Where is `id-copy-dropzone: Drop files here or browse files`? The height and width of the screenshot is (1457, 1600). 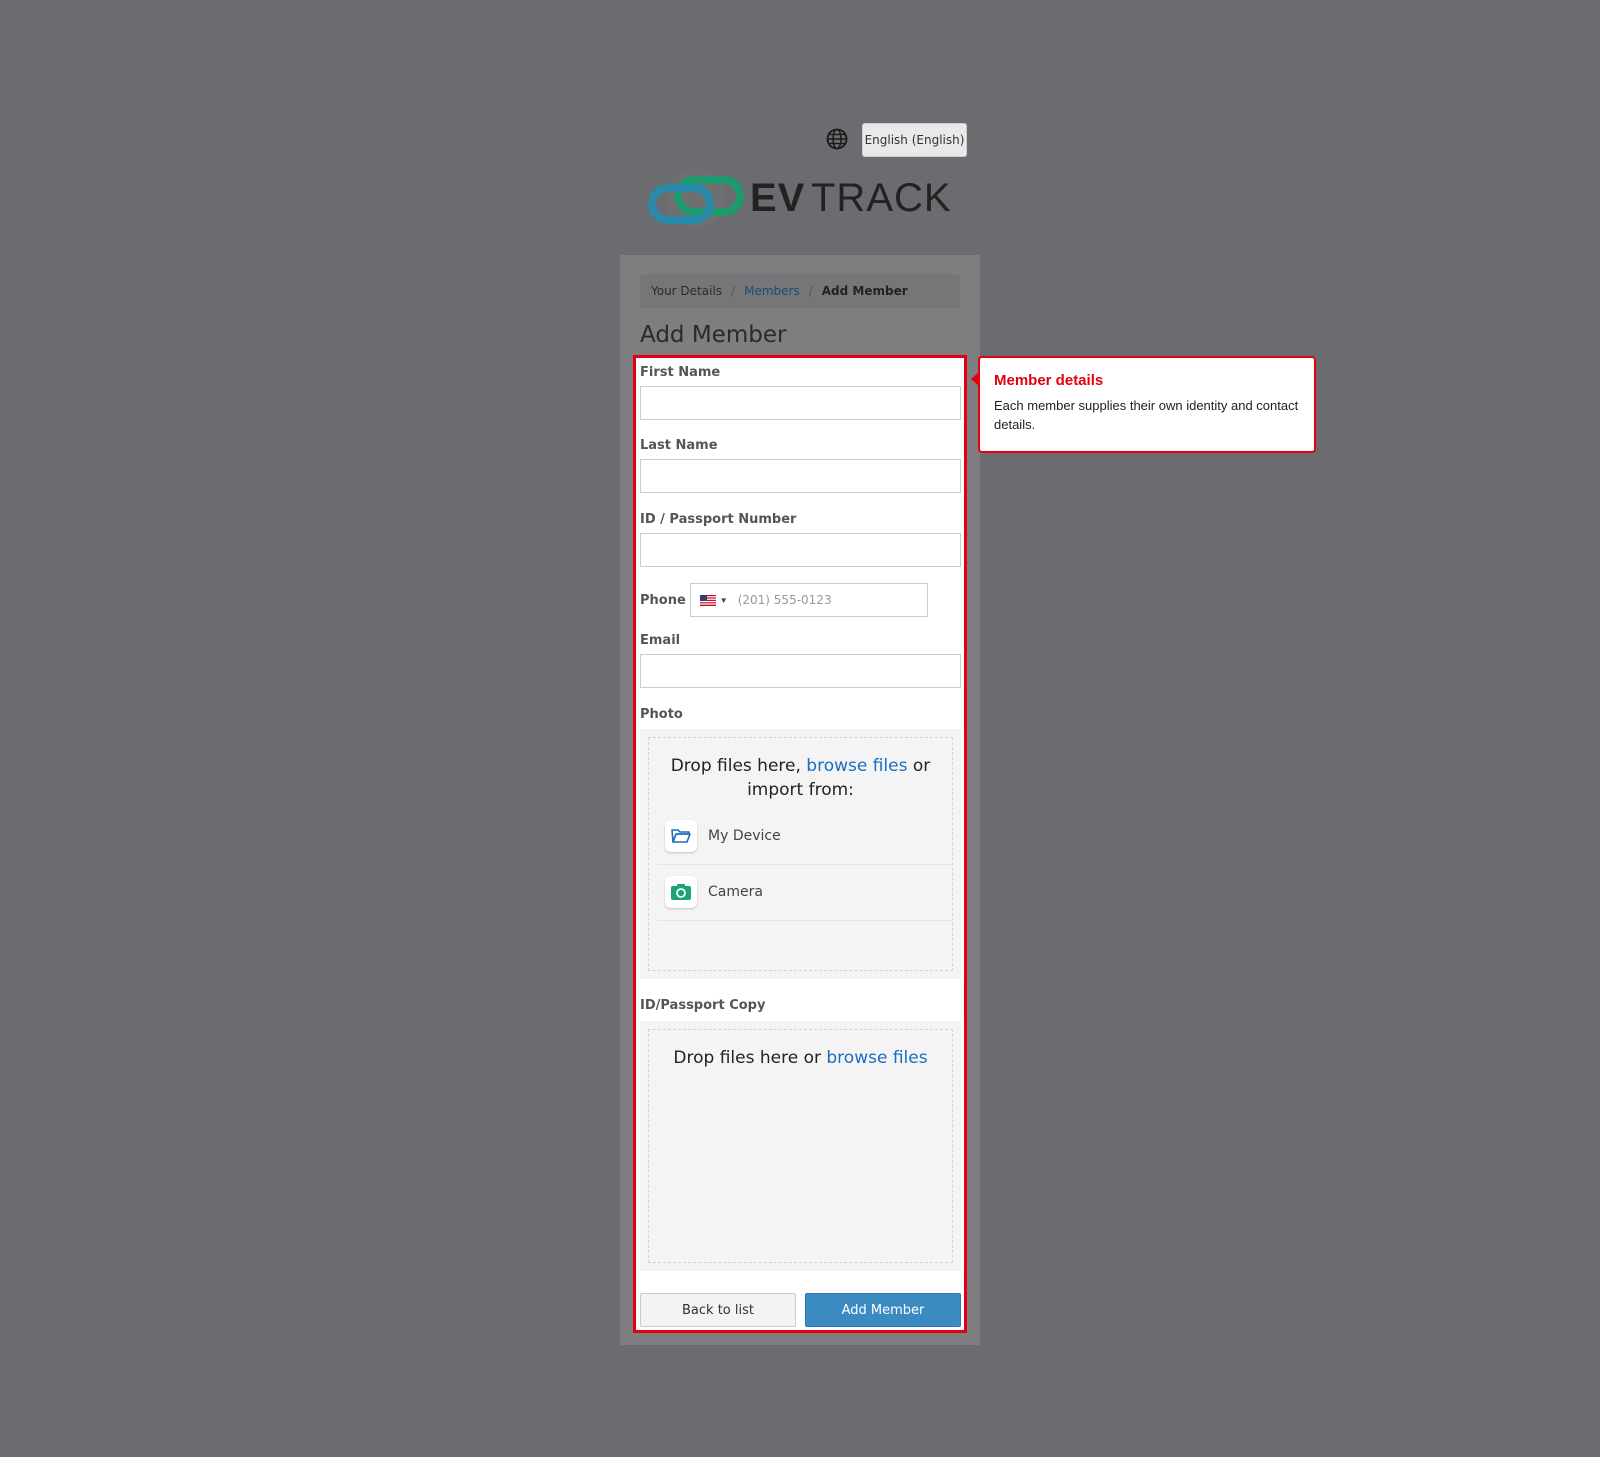
id-copy-dropzone: Drop files here or browse files is located at coordinates (800, 1146).